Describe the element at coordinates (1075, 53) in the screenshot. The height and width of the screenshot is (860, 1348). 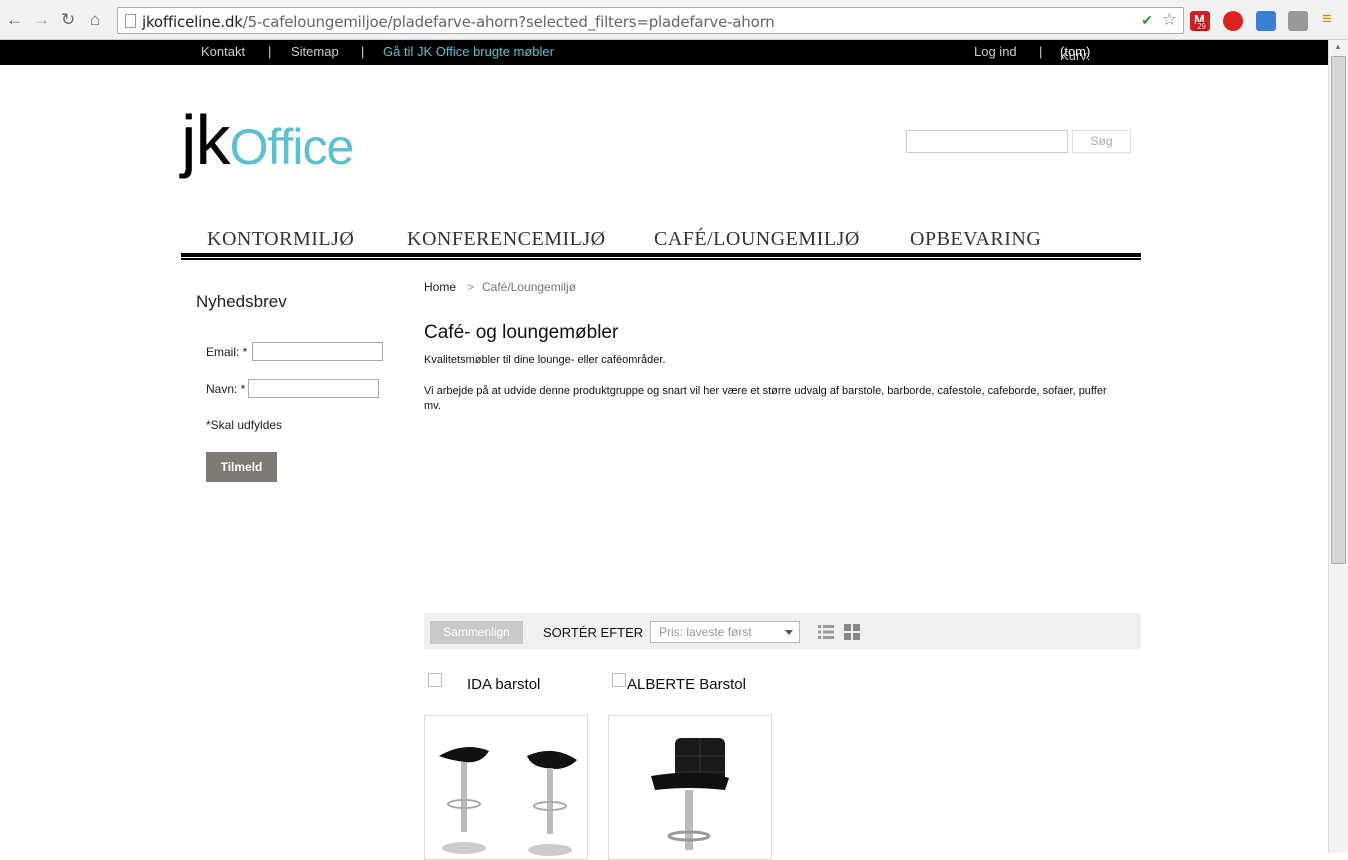
I see `cart-link: Kurv: (tom)` at that location.